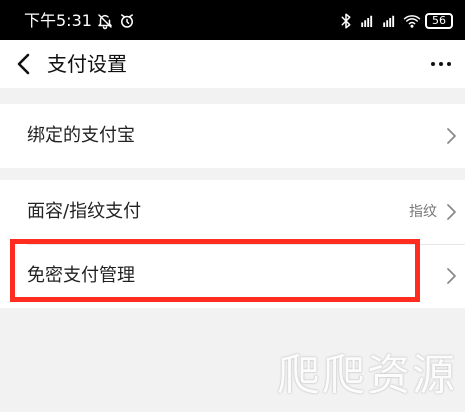 This screenshot has height=412, width=465. What do you see at coordinates (127, 21) in the screenshot?
I see `alarm-clock-icon` at bounding box center [127, 21].